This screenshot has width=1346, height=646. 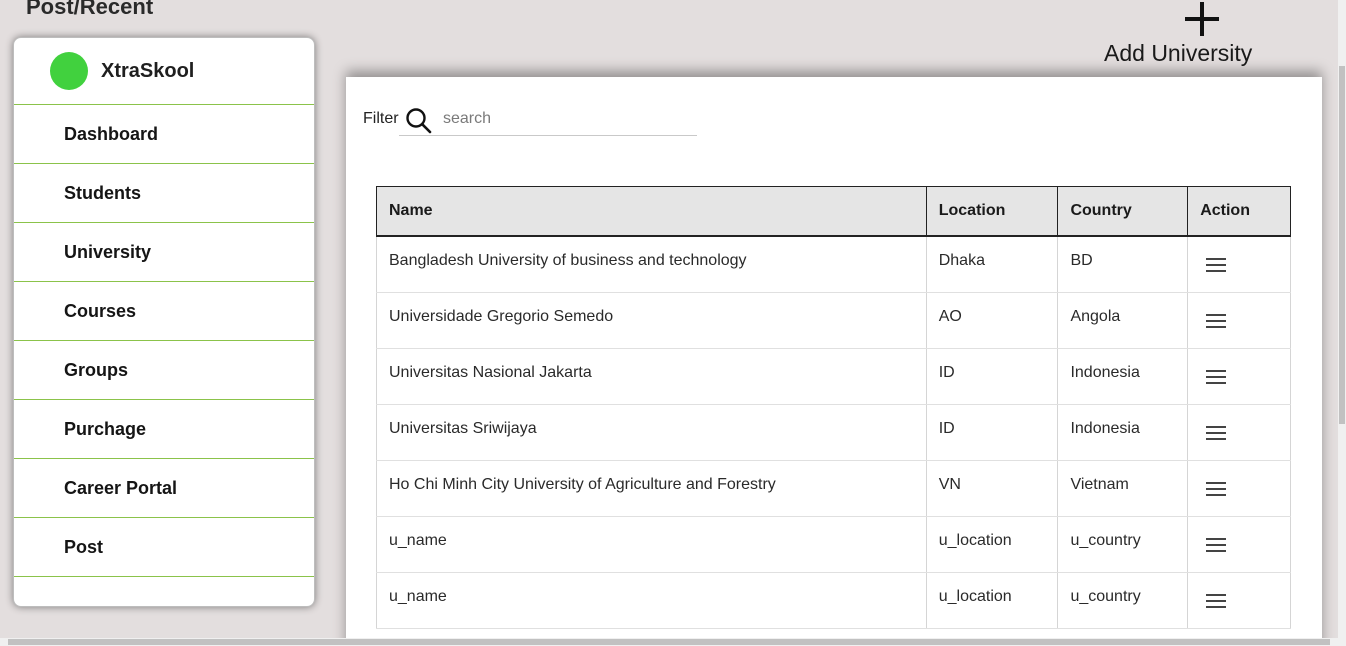 I want to click on cell-name: Universitas Sriwijaya, so click(x=651, y=432).